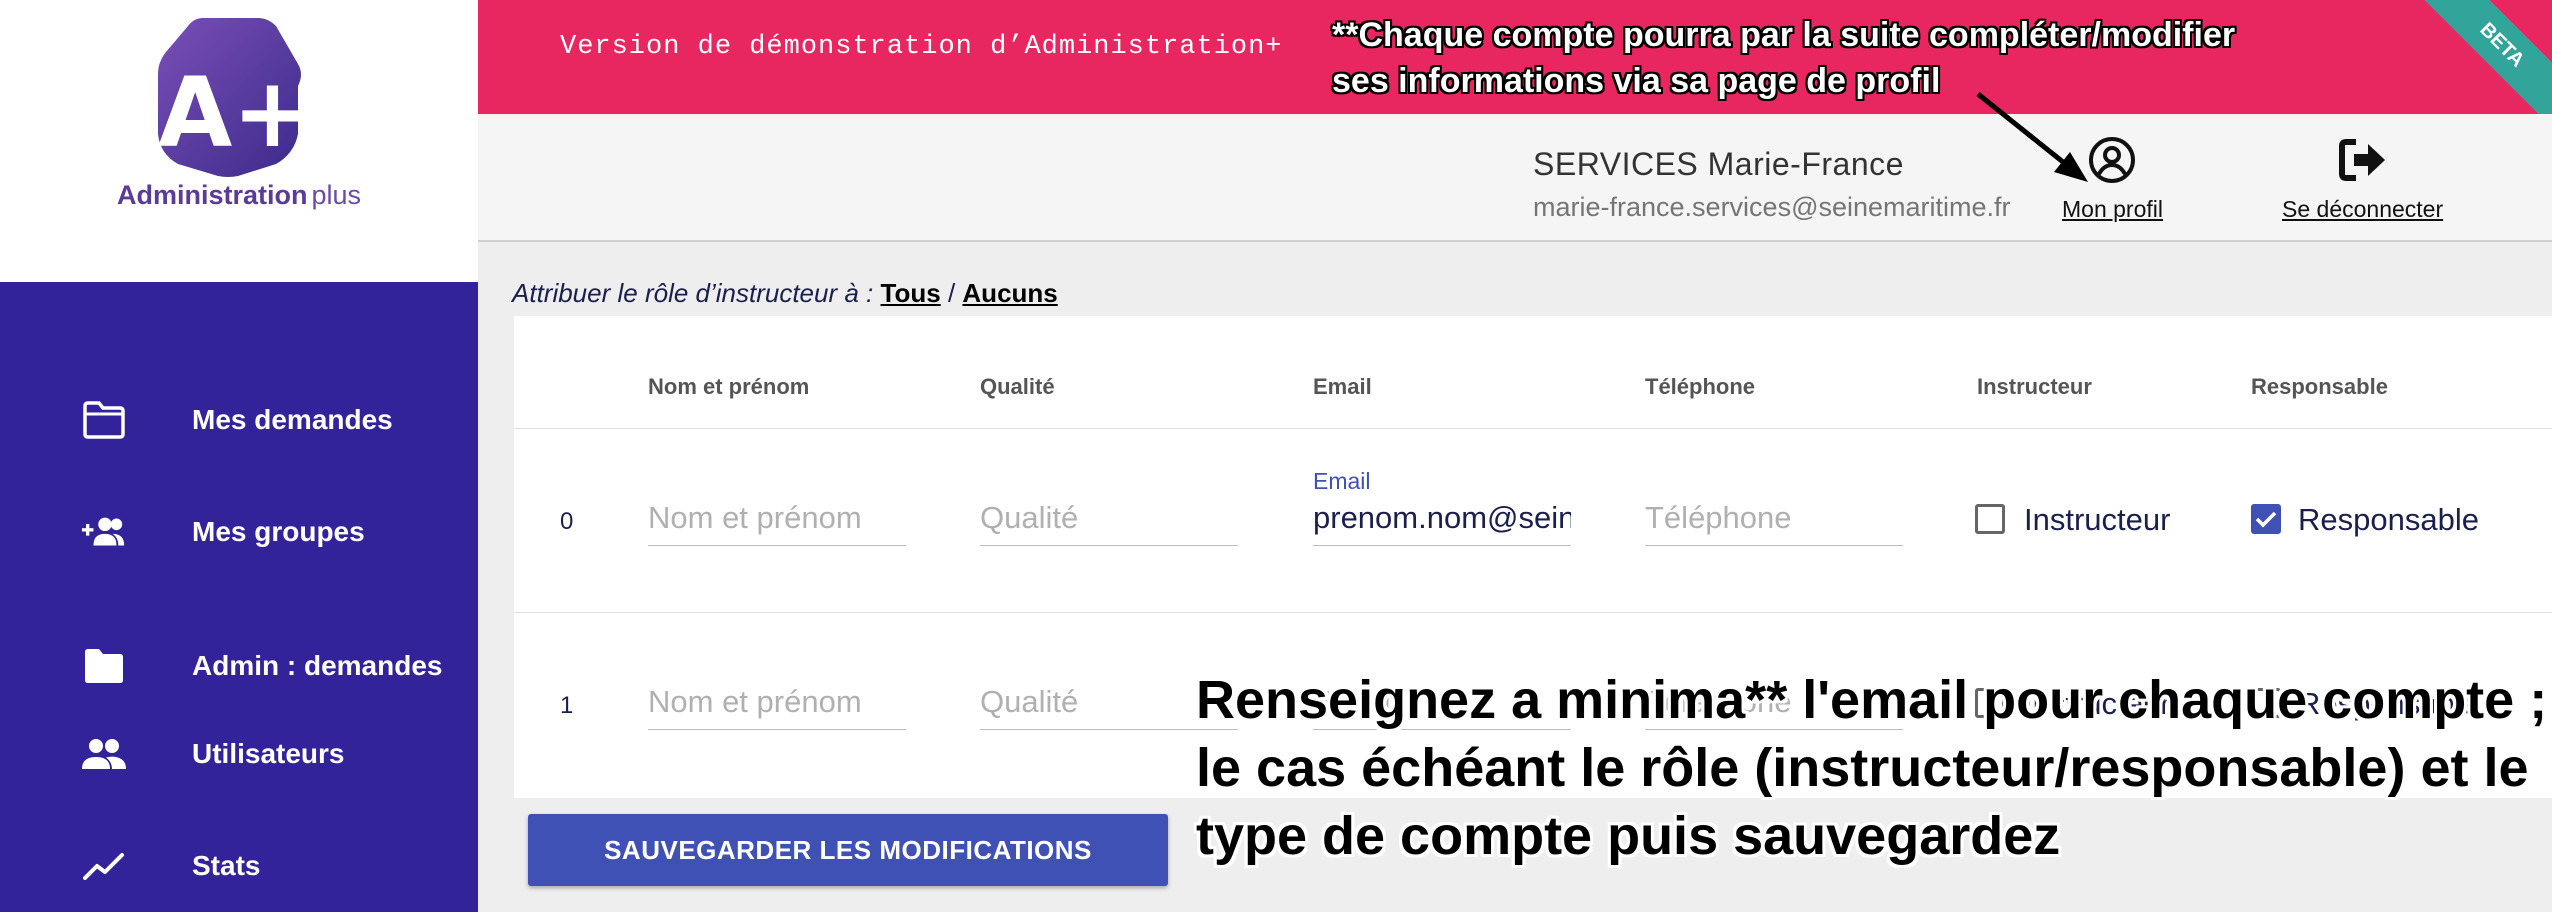 This screenshot has height=912, width=2552. I want to click on annotation-line: type de compte puis sauvegardez, so click(1628, 836).